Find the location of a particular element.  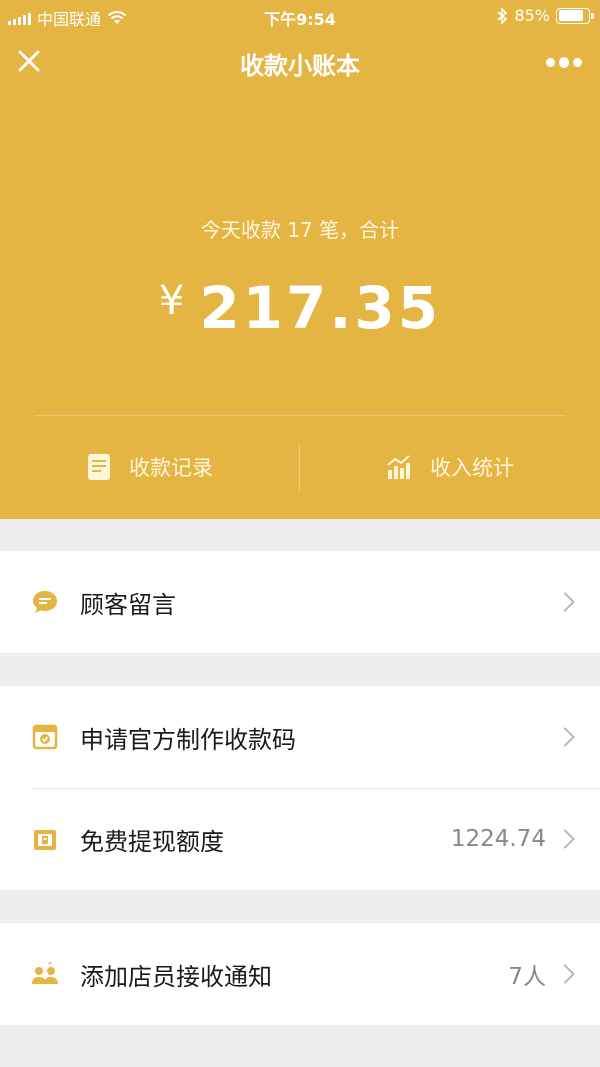

withdraw-icon is located at coordinates (45, 839).